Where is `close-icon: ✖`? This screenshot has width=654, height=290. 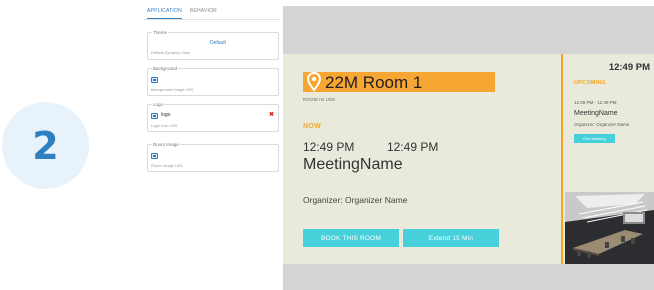 close-icon: ✖ is located at coordinates (271, 115).